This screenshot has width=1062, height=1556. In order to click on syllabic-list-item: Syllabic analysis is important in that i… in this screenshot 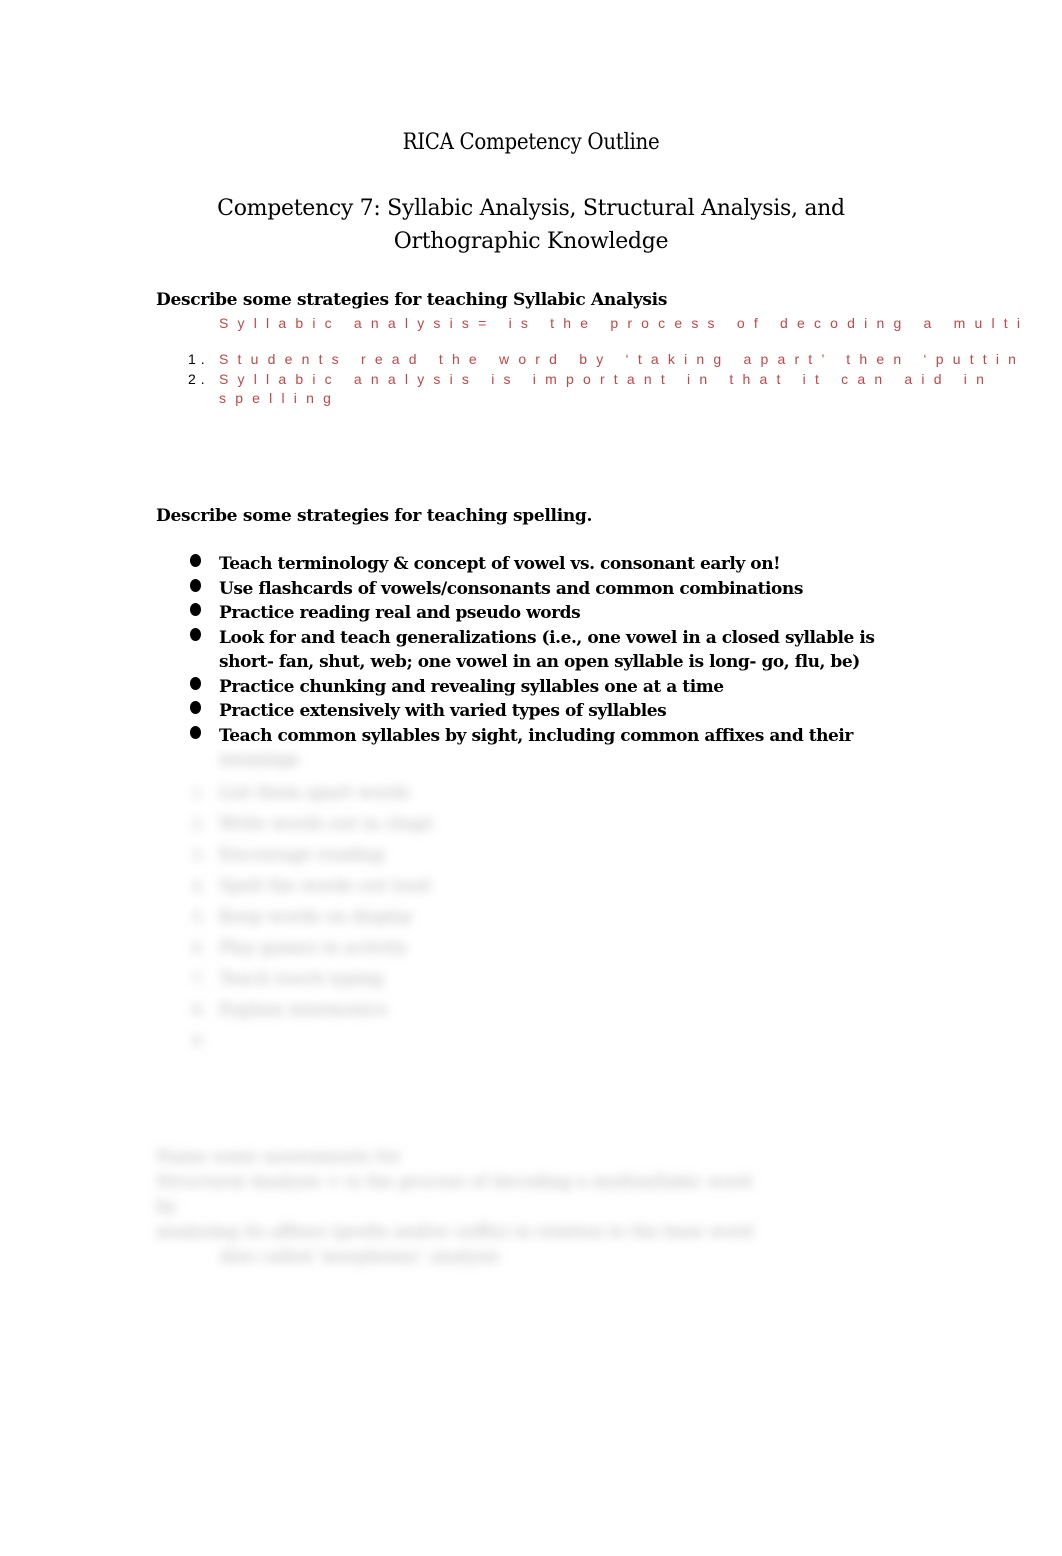, I will do `click(606, 379)`.